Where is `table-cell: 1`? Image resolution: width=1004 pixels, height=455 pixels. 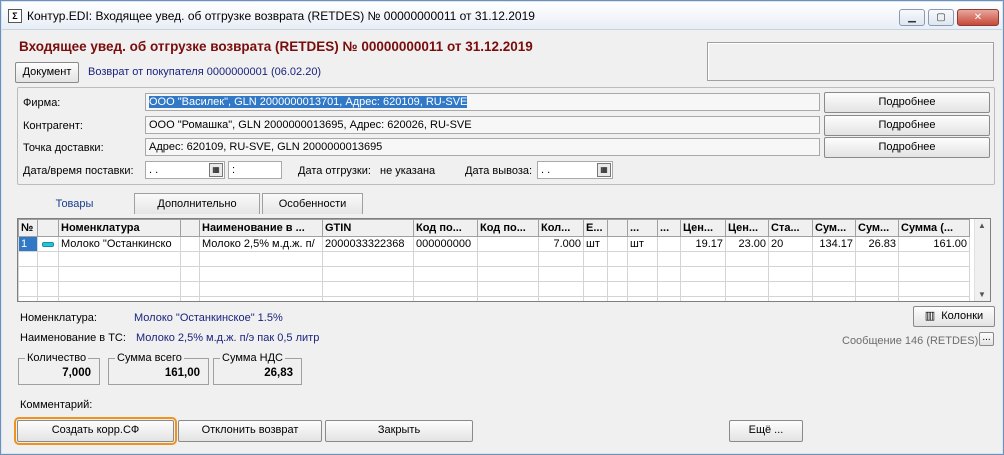 table-cell: 1 is located at coordinates (28, 244).